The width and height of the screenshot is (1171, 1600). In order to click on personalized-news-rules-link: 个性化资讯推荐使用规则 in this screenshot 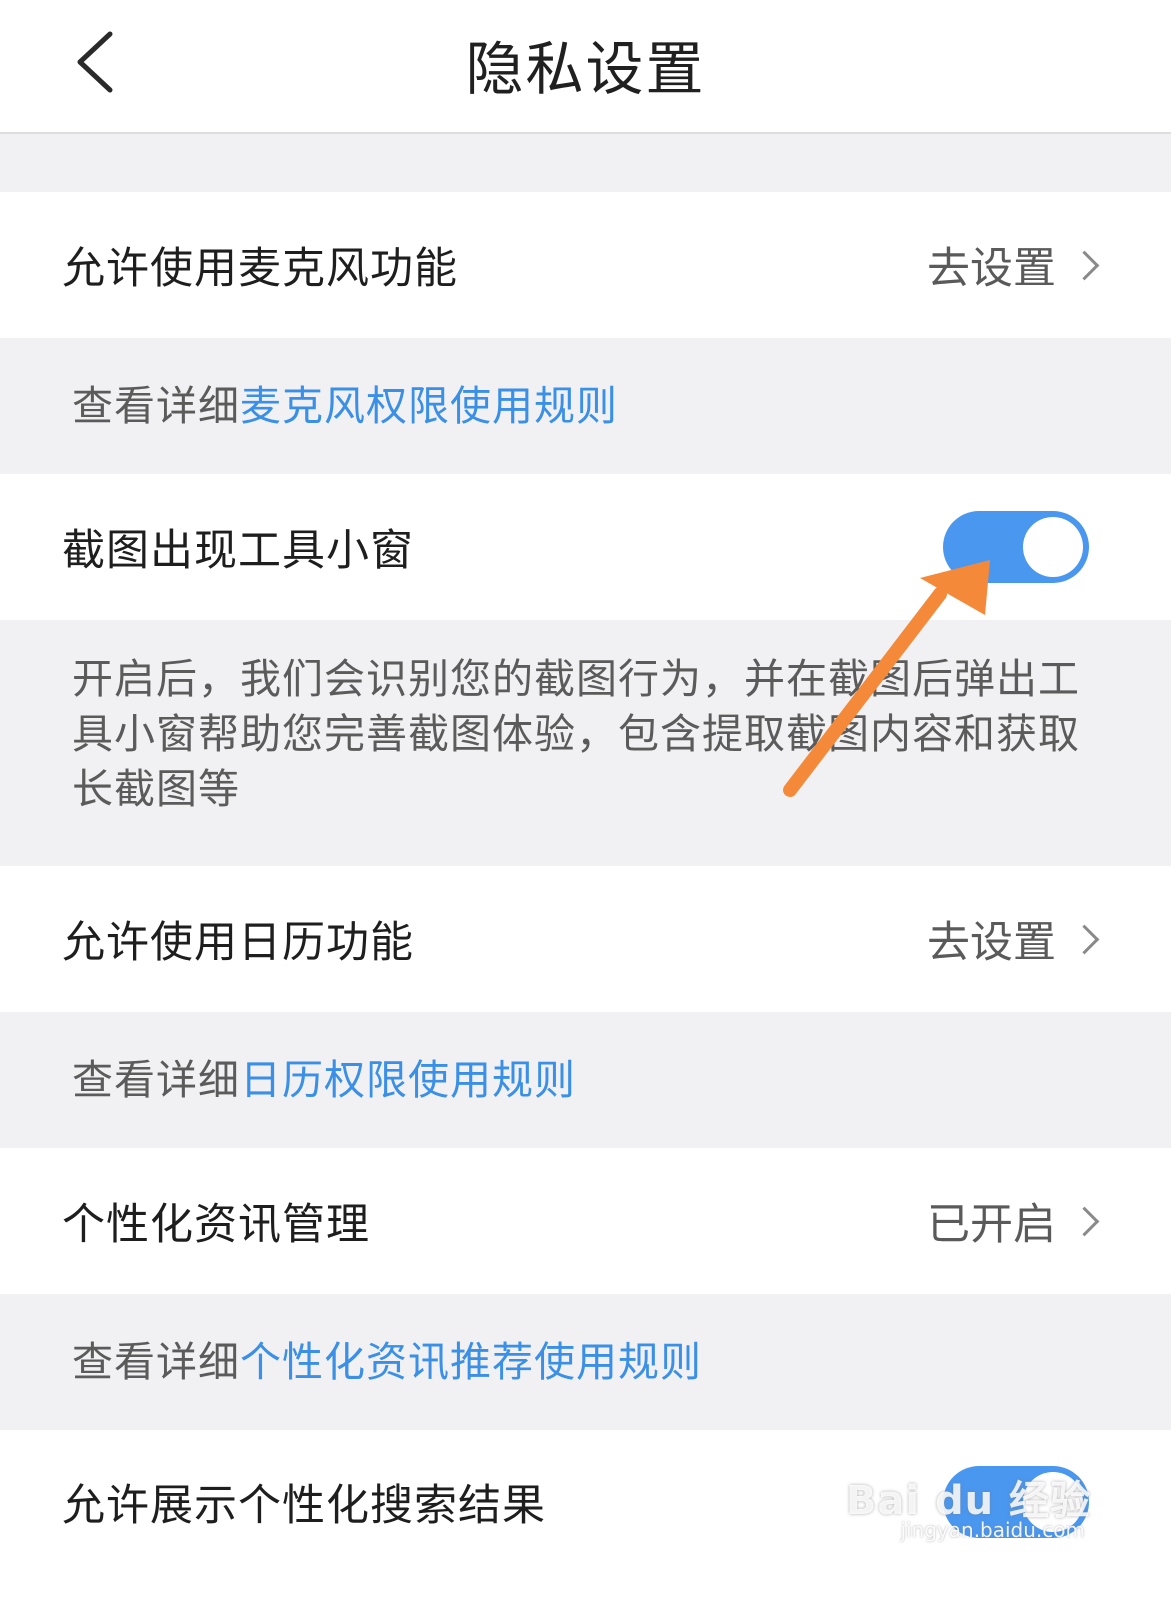, I will do `click(471, 1362)`.